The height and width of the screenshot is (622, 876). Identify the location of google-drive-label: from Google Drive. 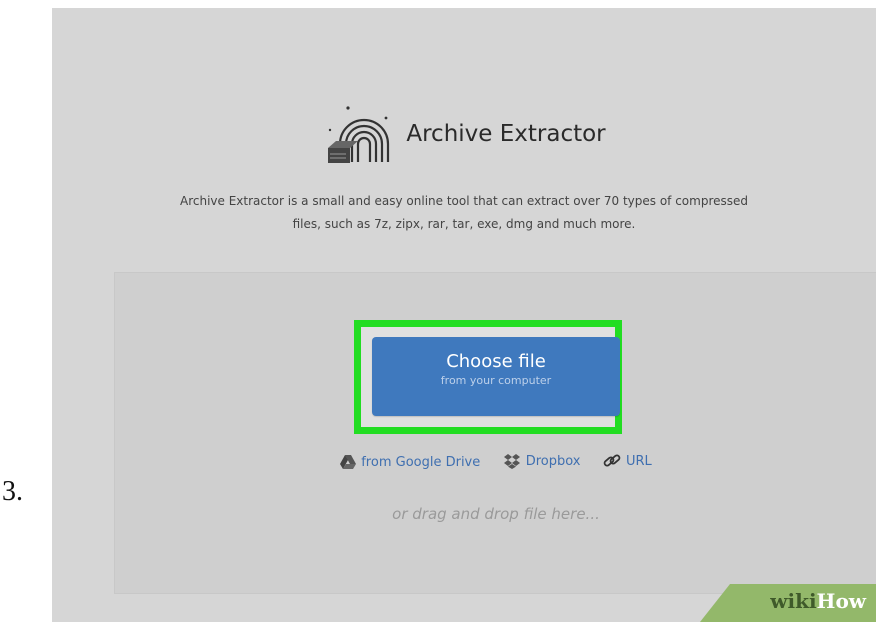
(421, 462).